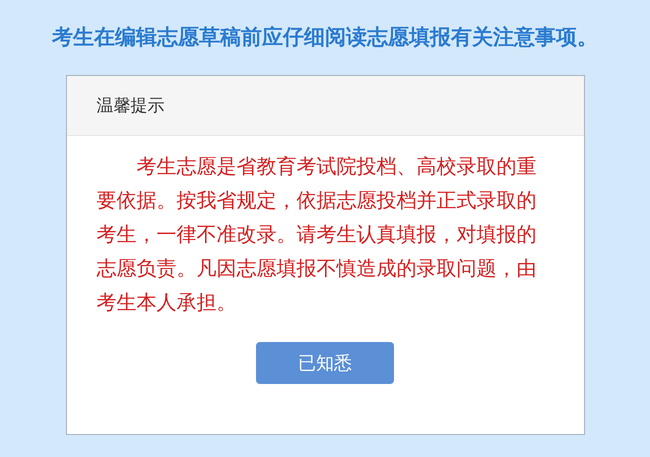  I want to click on dialog-title: 温馨提示, so click(130, 105).